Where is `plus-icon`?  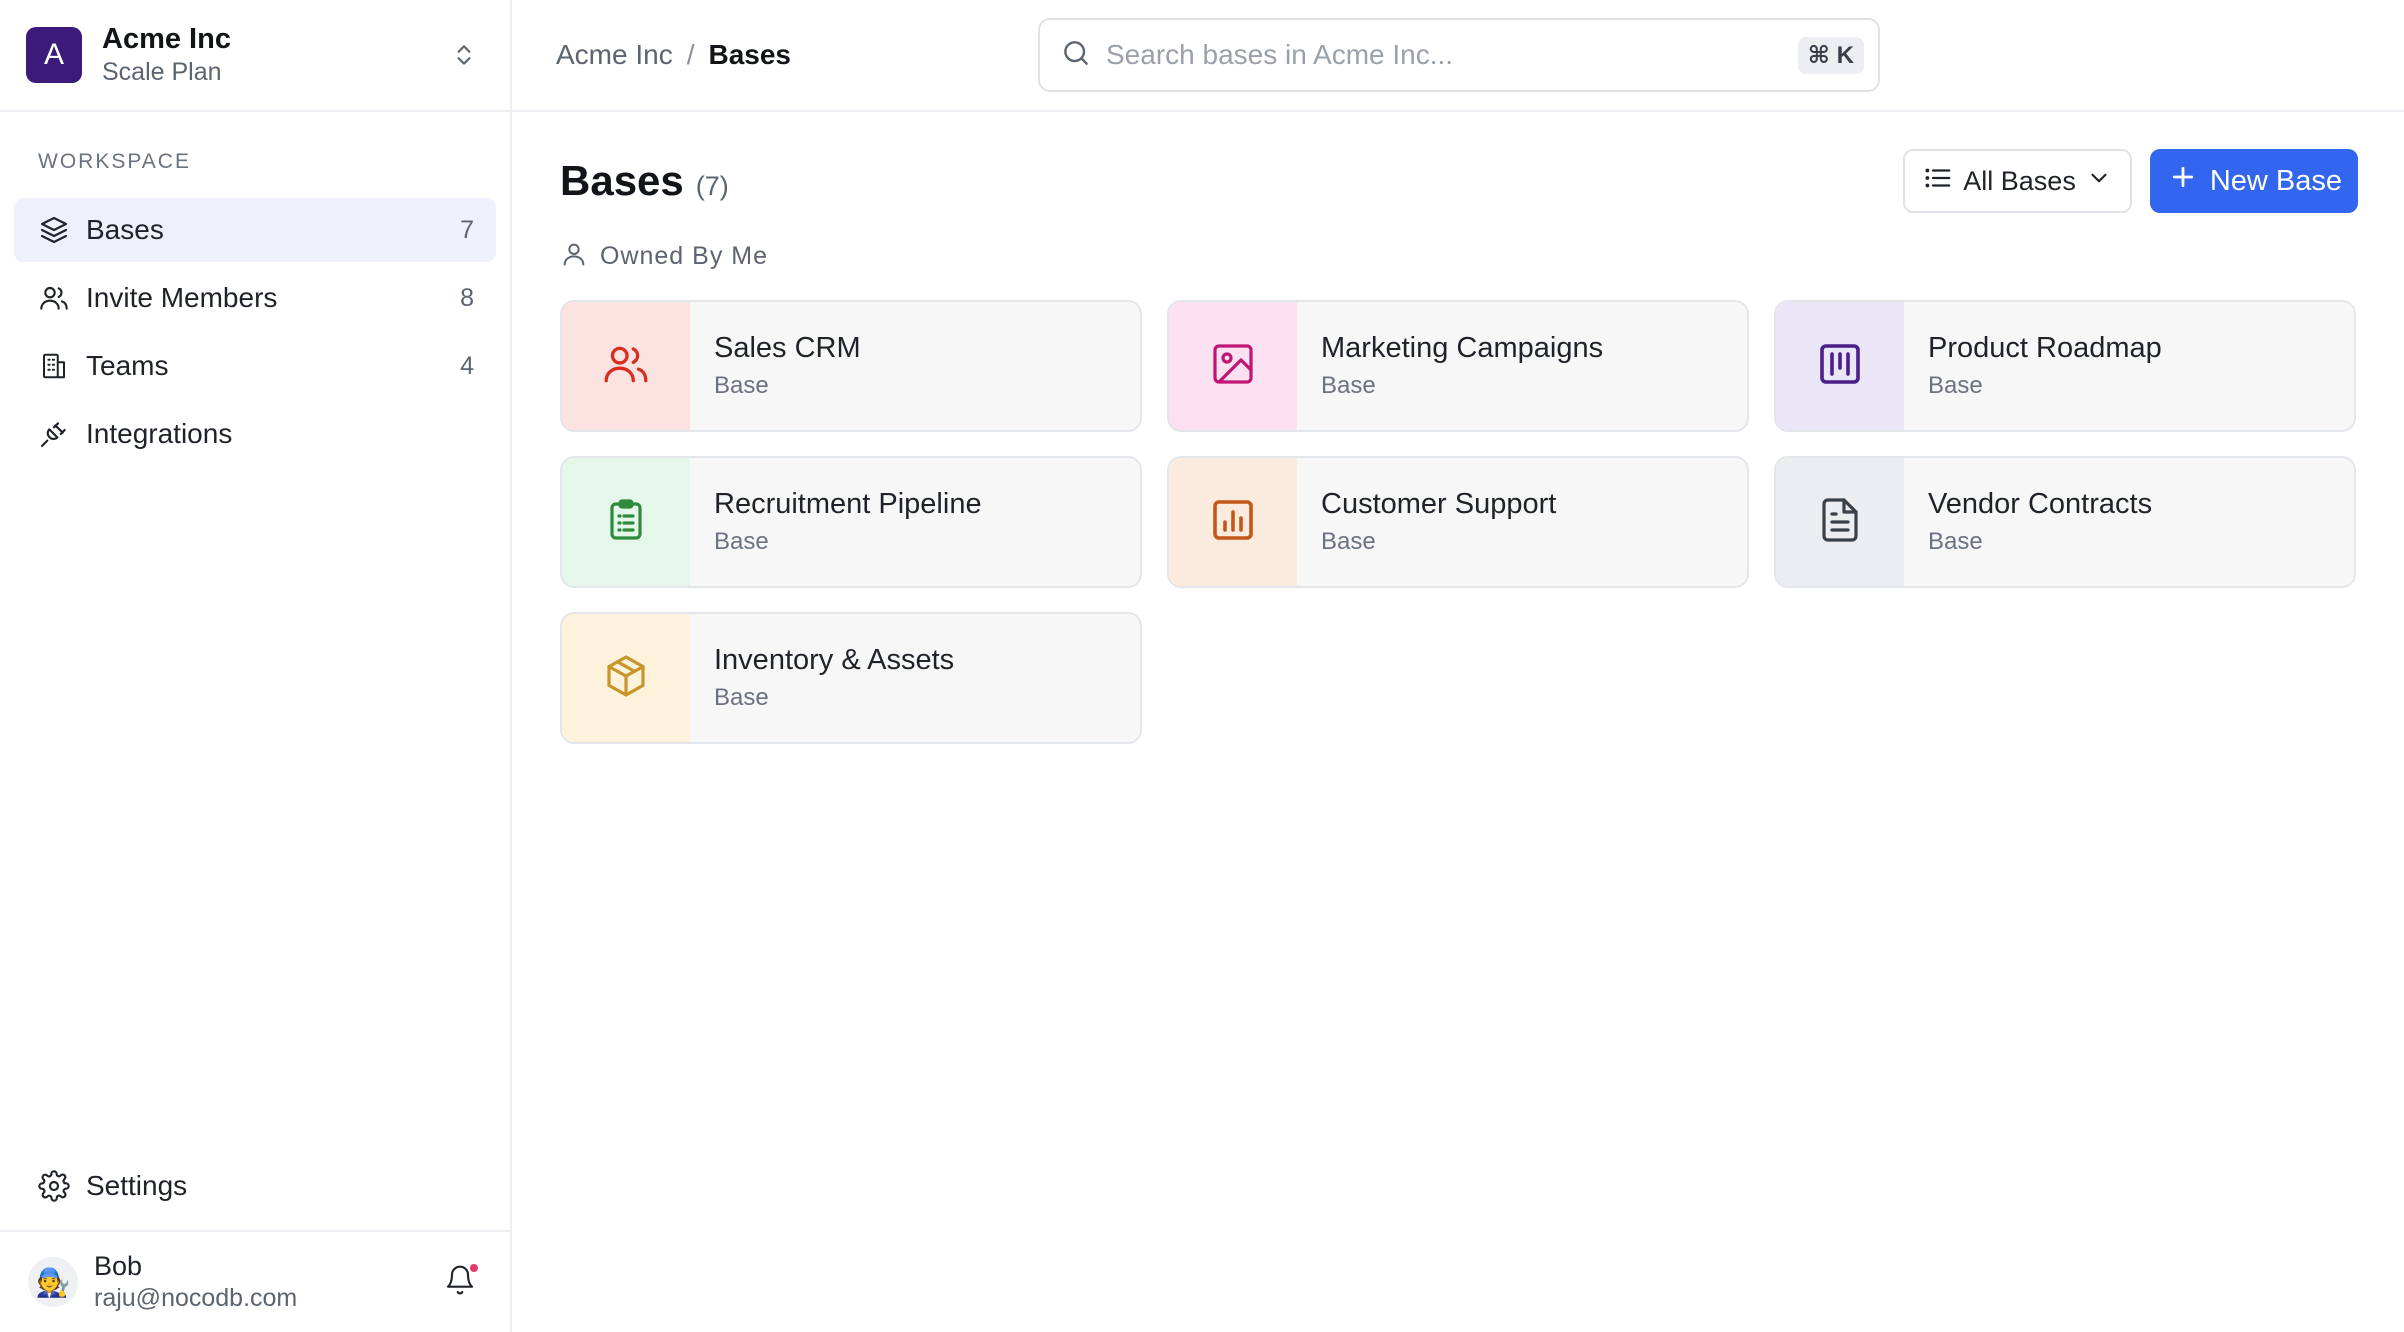
plus-icon is located at coordinates (2183, 181).